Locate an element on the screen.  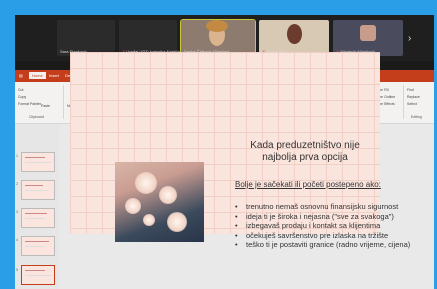
slide-thumbnail-selected is located at coordinates (38, 275).